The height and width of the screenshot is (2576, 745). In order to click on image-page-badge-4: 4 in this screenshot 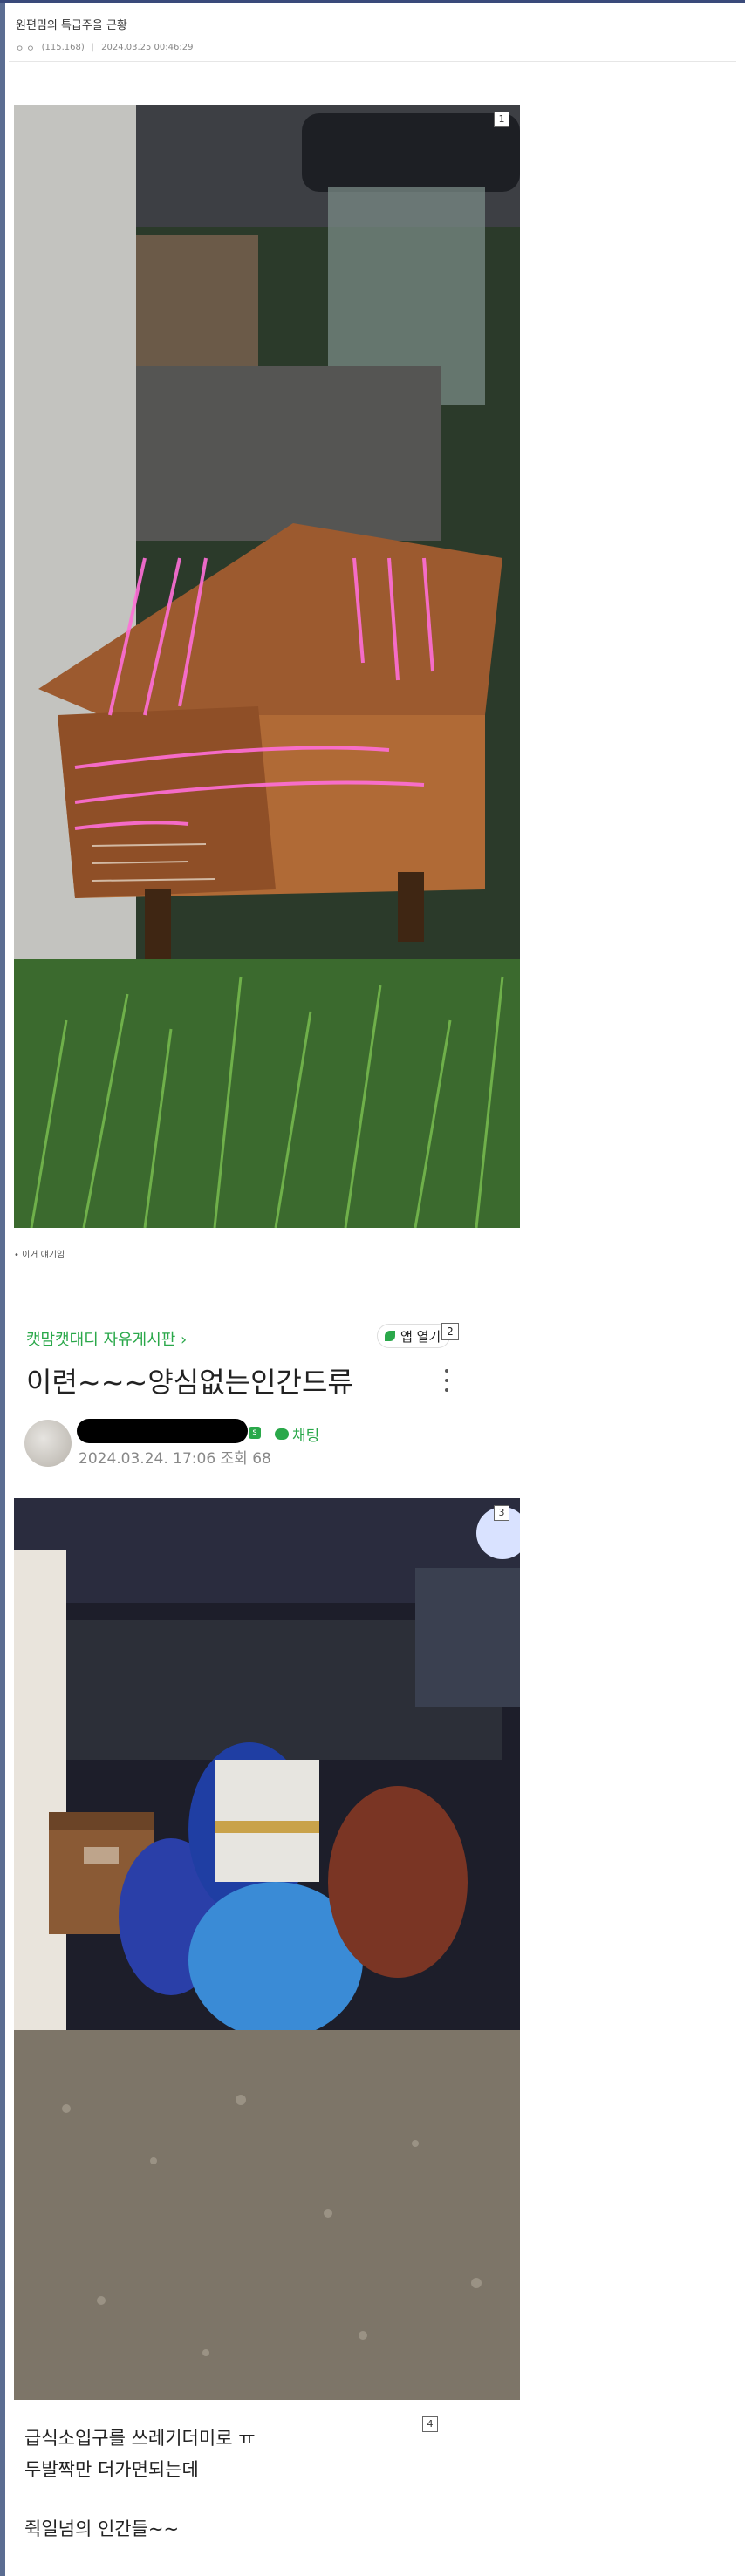, I will do `click(430, 2424)`.